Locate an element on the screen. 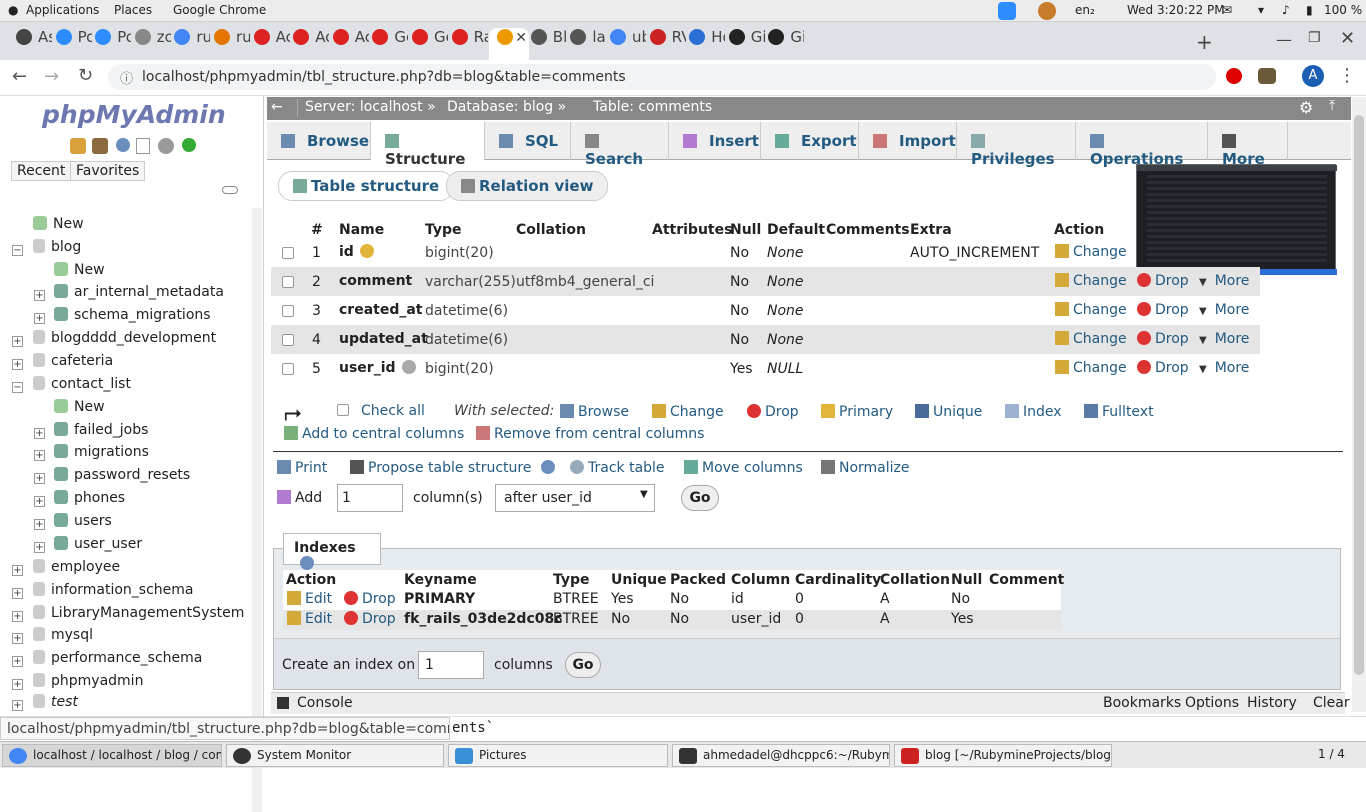  wifi-icon: ▾ is located at coordinates (1261, 10).